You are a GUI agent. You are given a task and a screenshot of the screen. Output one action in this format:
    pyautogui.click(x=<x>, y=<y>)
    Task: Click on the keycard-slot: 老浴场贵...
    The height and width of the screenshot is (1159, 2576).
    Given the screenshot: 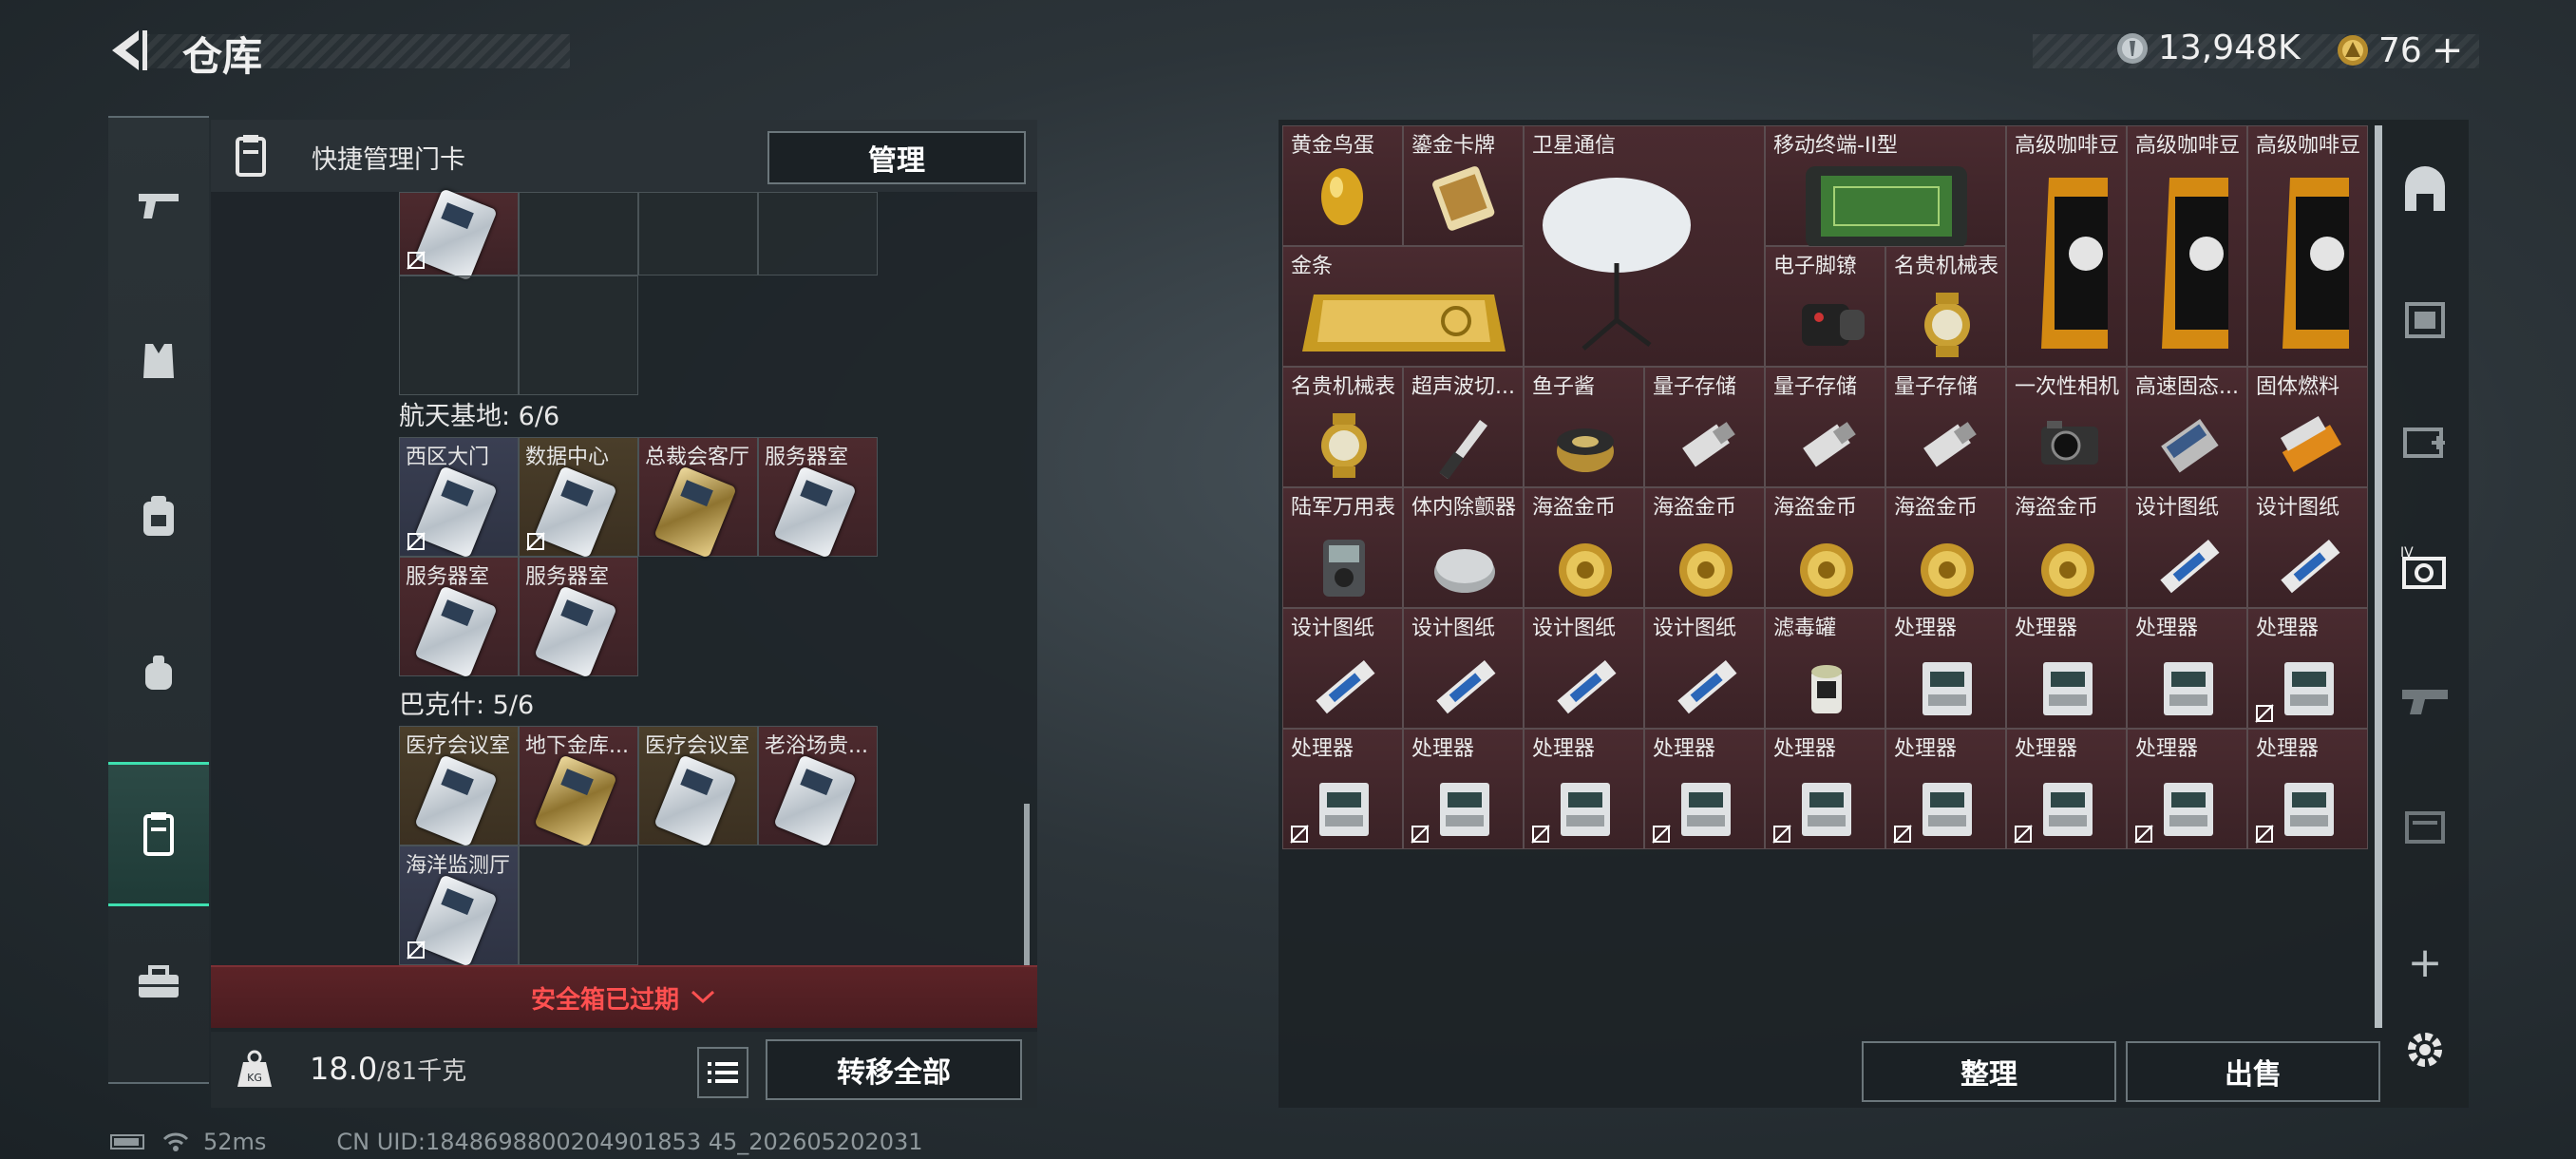 What is the action you would take?
    pyautogui.click(x=818, y=786)
    